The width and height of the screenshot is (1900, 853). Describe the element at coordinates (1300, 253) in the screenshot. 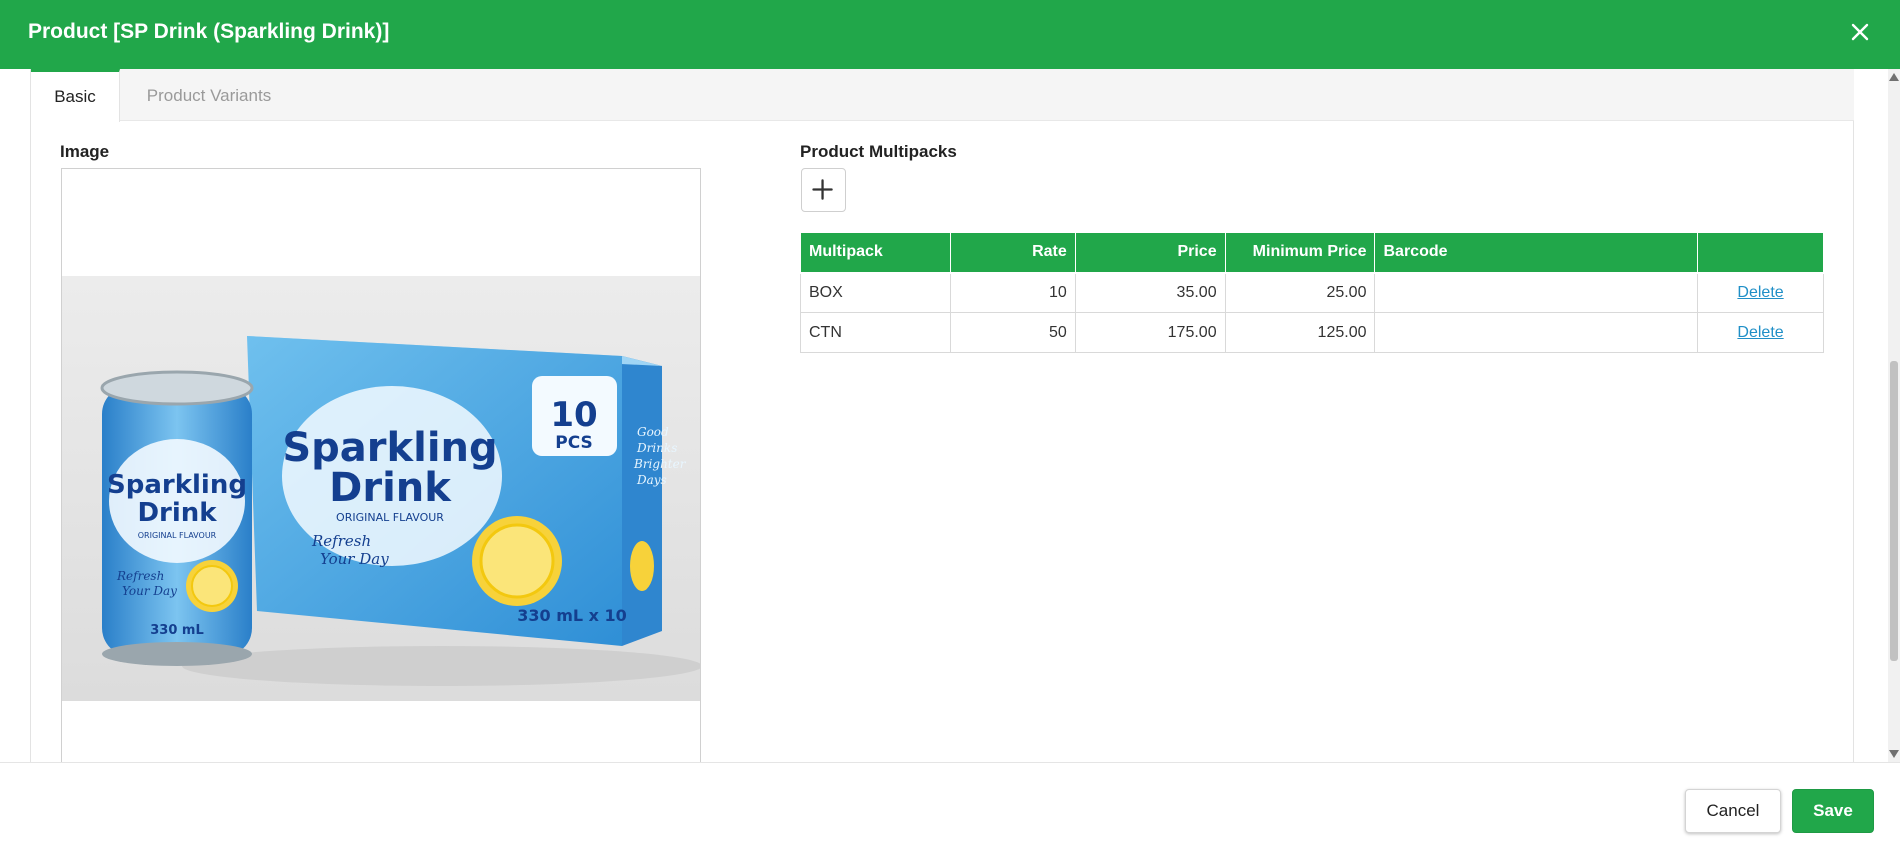

I see `column-header-minimum-price: Minimum Price` at that location.